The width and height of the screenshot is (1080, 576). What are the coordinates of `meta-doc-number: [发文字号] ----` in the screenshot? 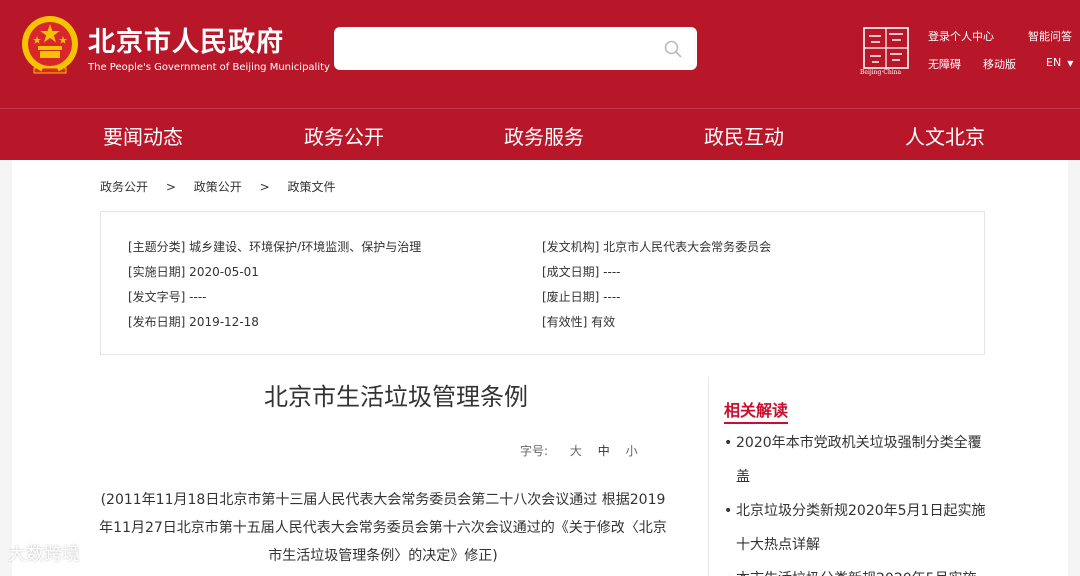 It's located at (167, 297).